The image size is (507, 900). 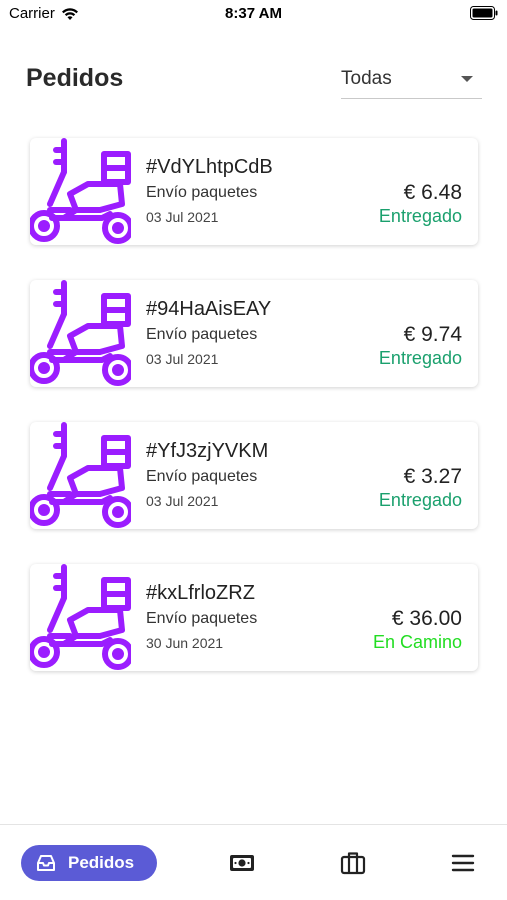 I want to click on order-id: #kxLfrloZRZ, so click(x=200, y=593).